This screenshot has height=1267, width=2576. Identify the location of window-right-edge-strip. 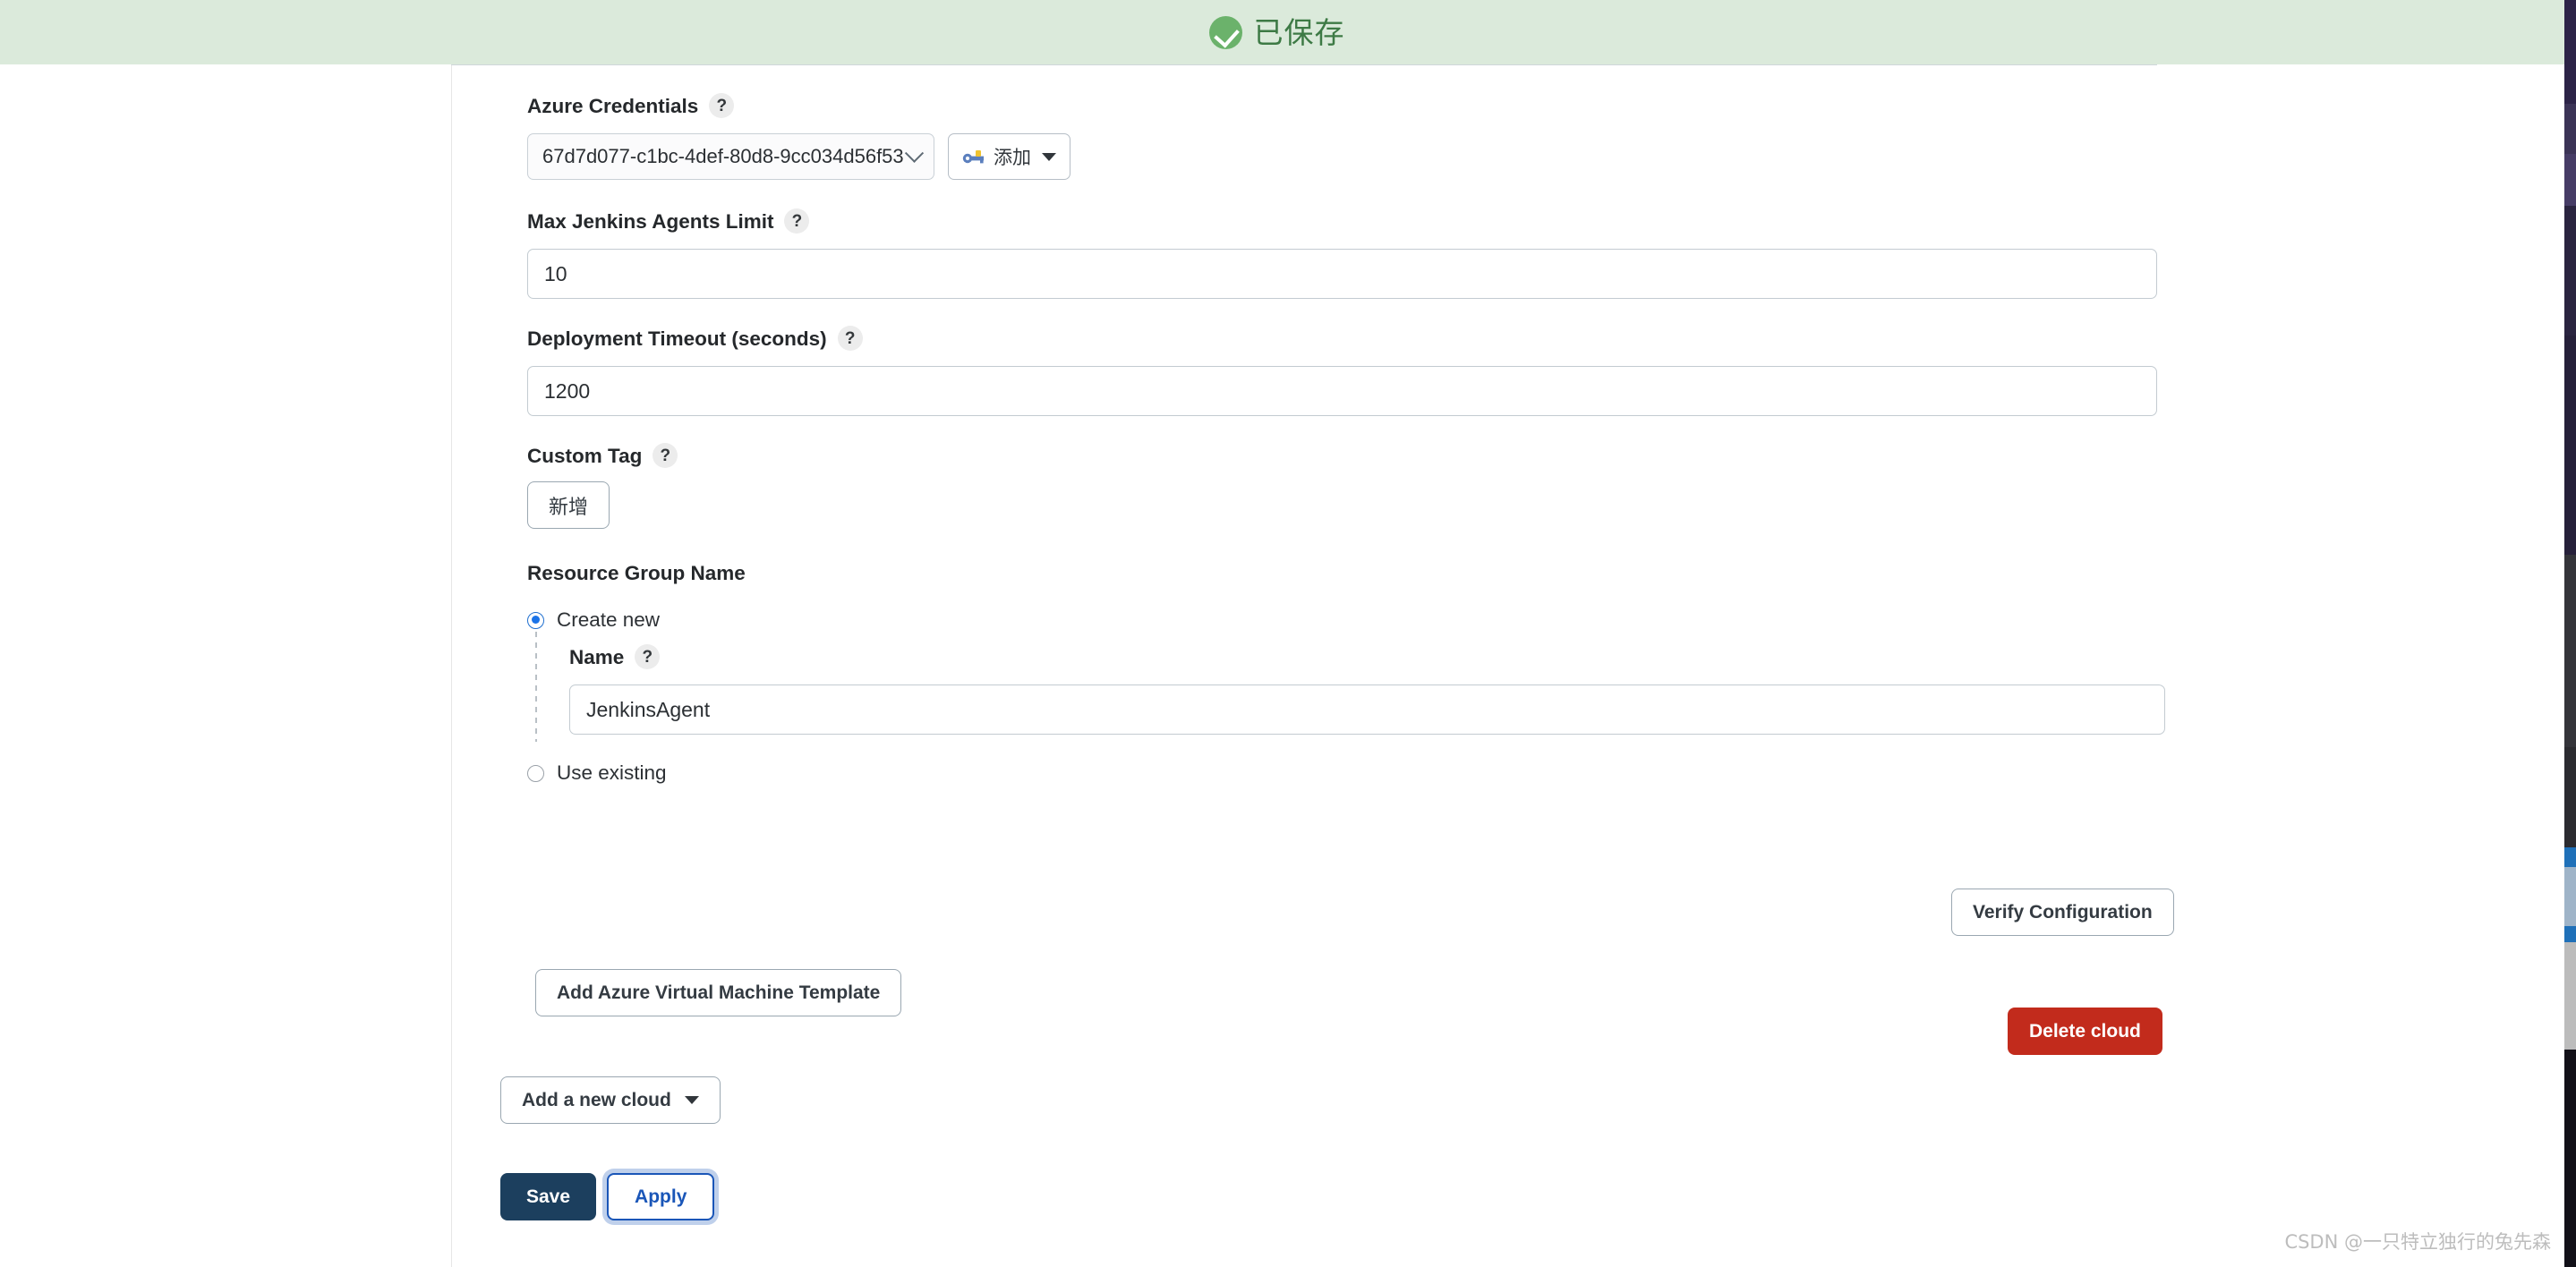
(2570, 634).